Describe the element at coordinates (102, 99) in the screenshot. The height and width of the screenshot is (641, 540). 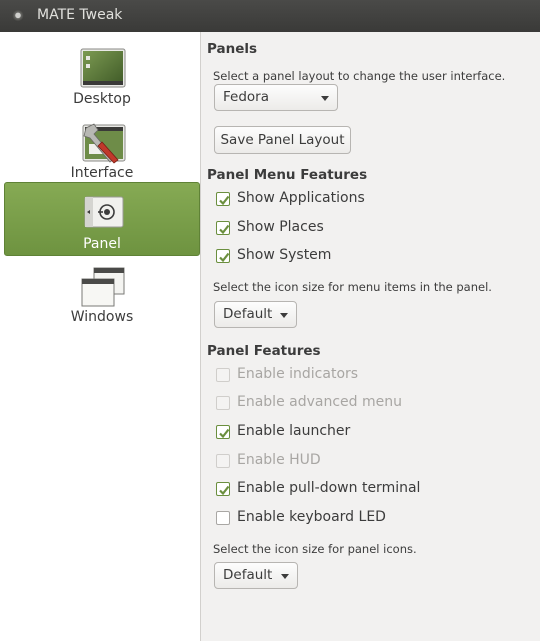
I see `sidebar-item-label: Desktop` at that location.